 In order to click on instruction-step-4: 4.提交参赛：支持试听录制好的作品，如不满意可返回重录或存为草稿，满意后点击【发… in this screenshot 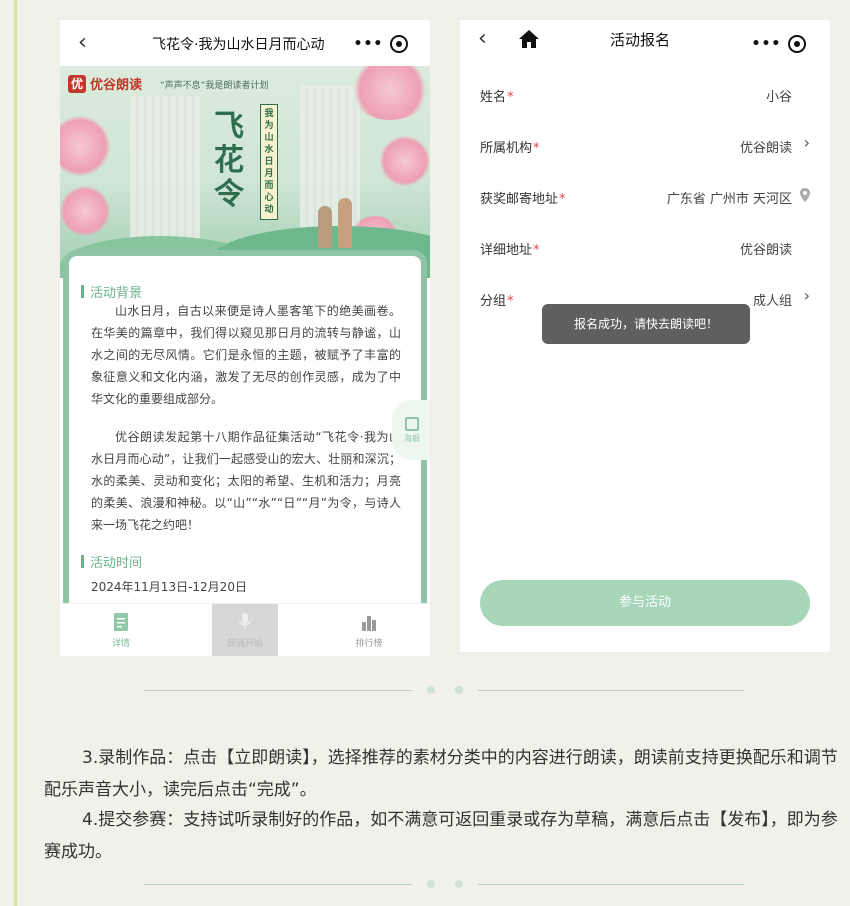, I will do `click(441, 836)`.